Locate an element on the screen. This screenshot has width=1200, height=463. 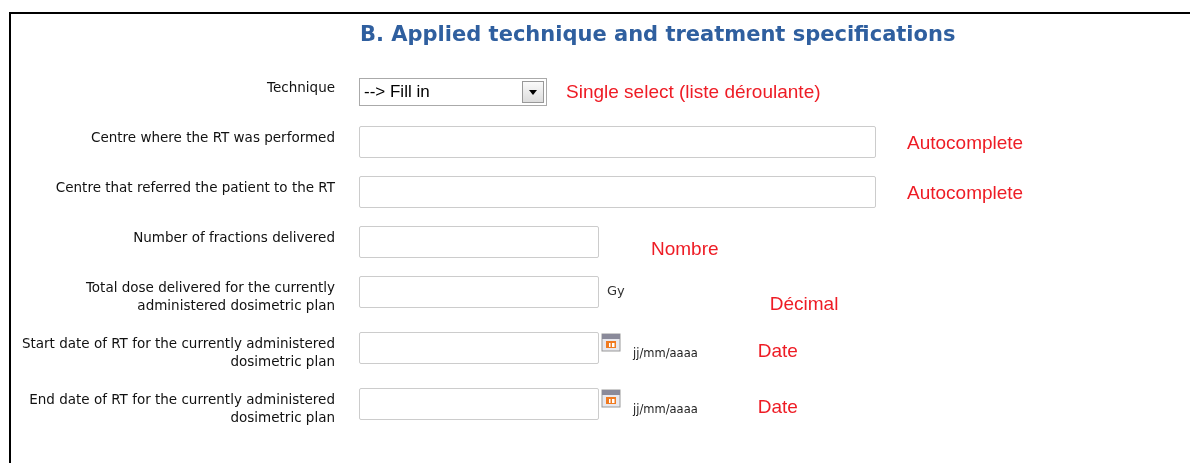
field-label: Start date of RT for the currently administered dosimetric plan is located at coordinates (177, 352).